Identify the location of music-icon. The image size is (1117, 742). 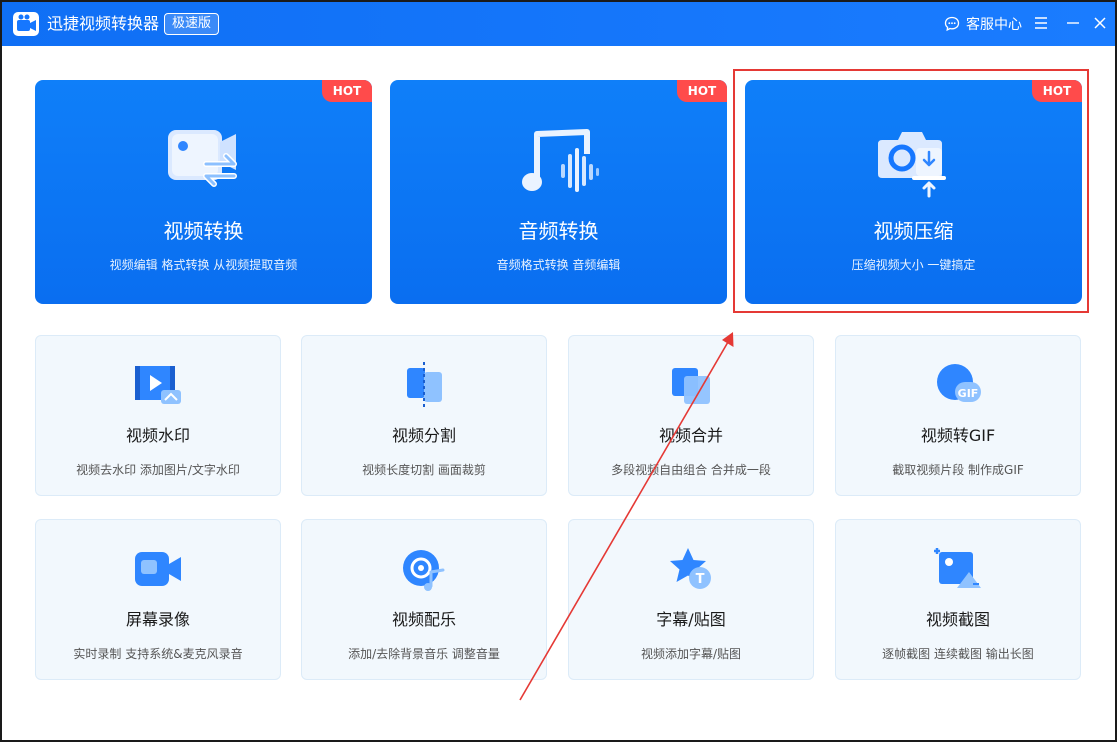
(424, 570).